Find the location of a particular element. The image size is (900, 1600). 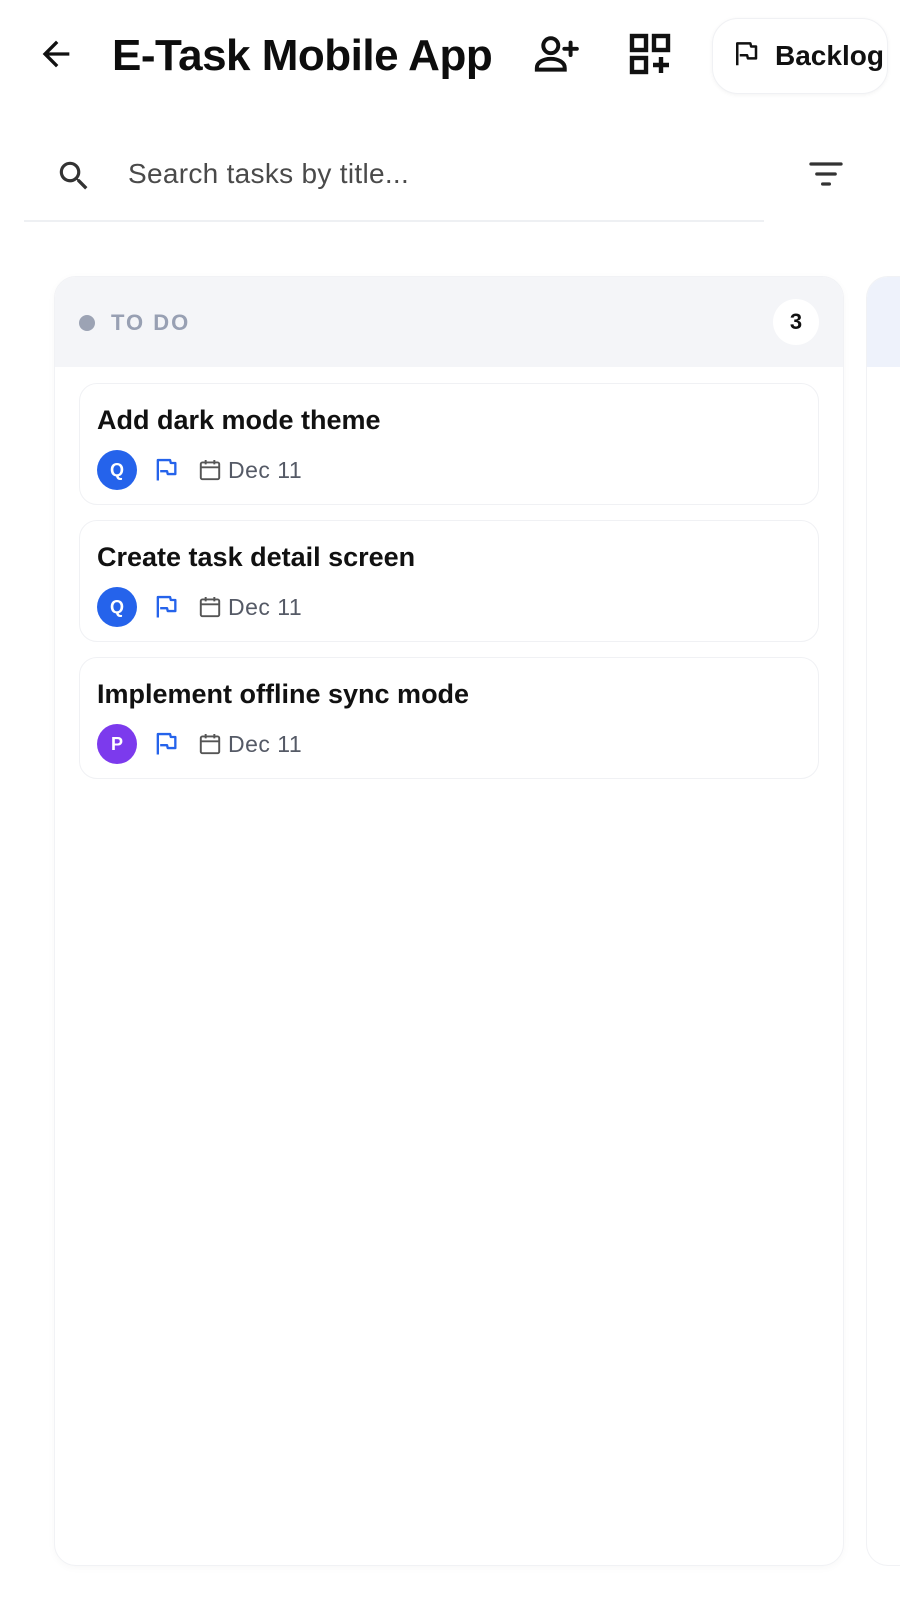

page-title: E-Task Mobile App is located at coordinates (302, 55).